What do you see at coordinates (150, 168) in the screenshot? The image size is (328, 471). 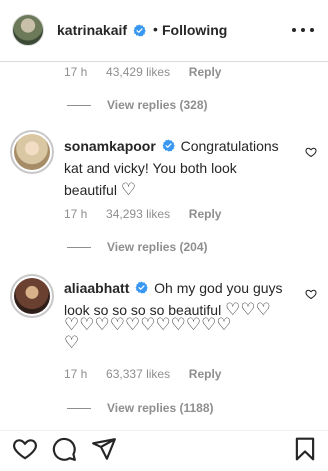 I see `comment-text-line2: kat and vicky! You both look` at bounding box center [150, 168].